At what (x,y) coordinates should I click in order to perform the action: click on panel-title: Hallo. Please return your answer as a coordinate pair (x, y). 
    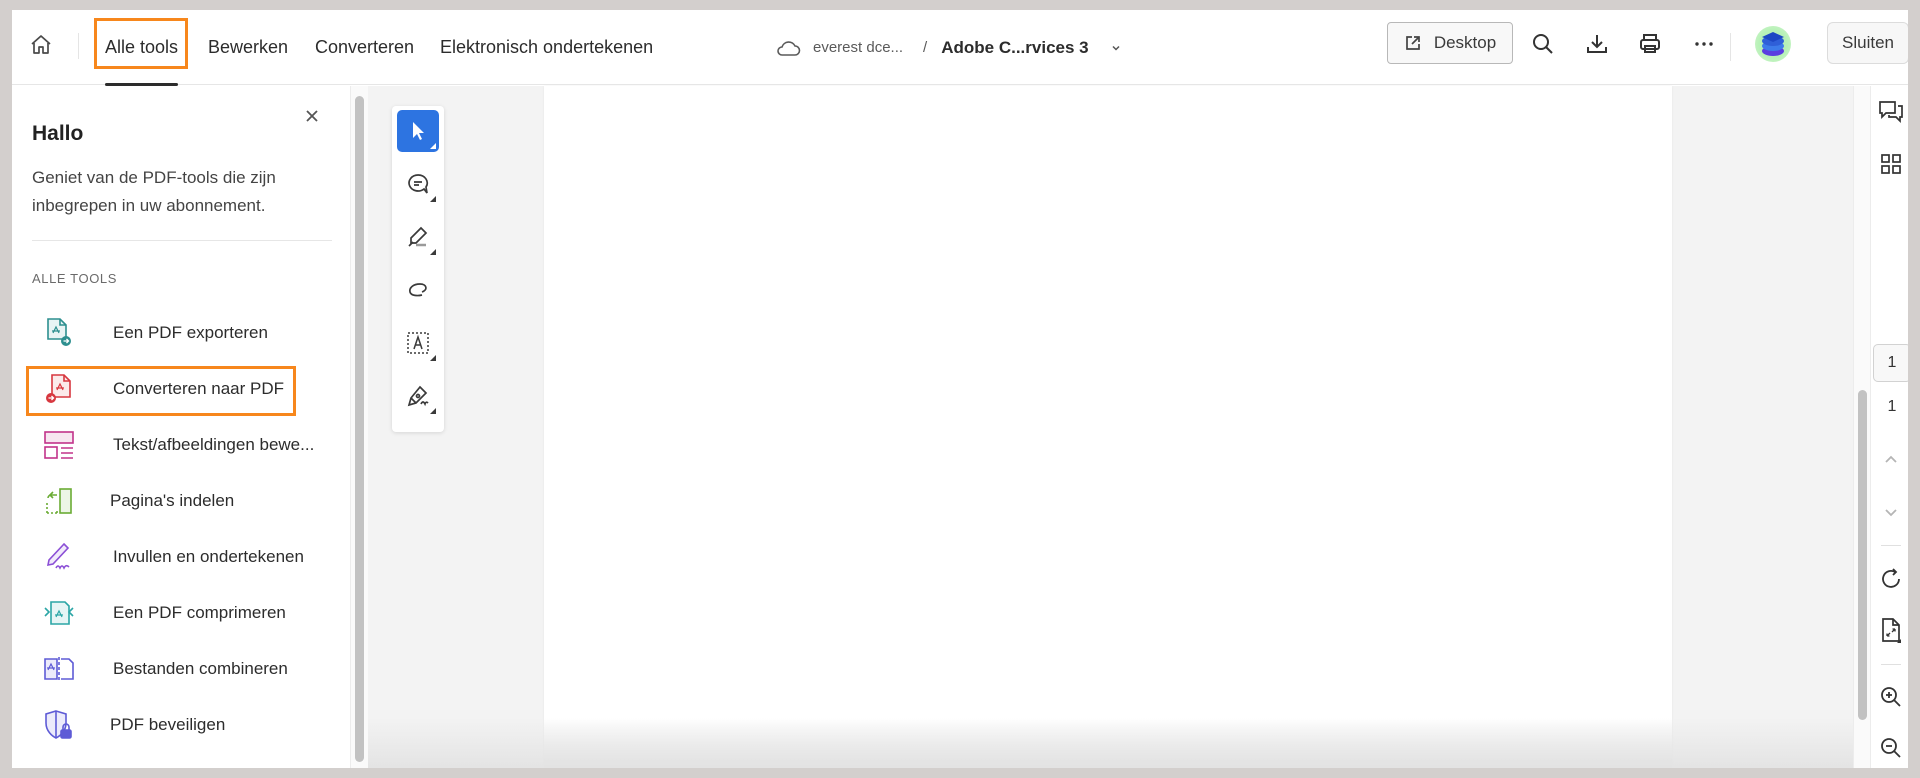
    Looking at the image, I should click on (58, 133).